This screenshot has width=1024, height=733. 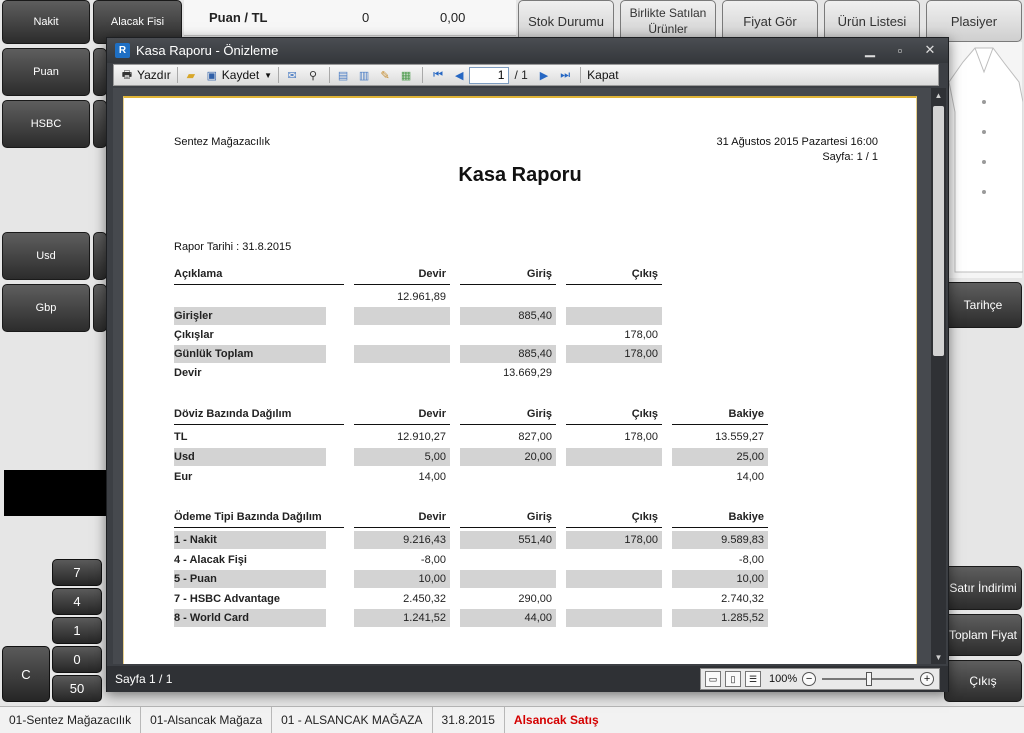 I want to click on close-preview-button: Kapat, so click(x=602, y=75).